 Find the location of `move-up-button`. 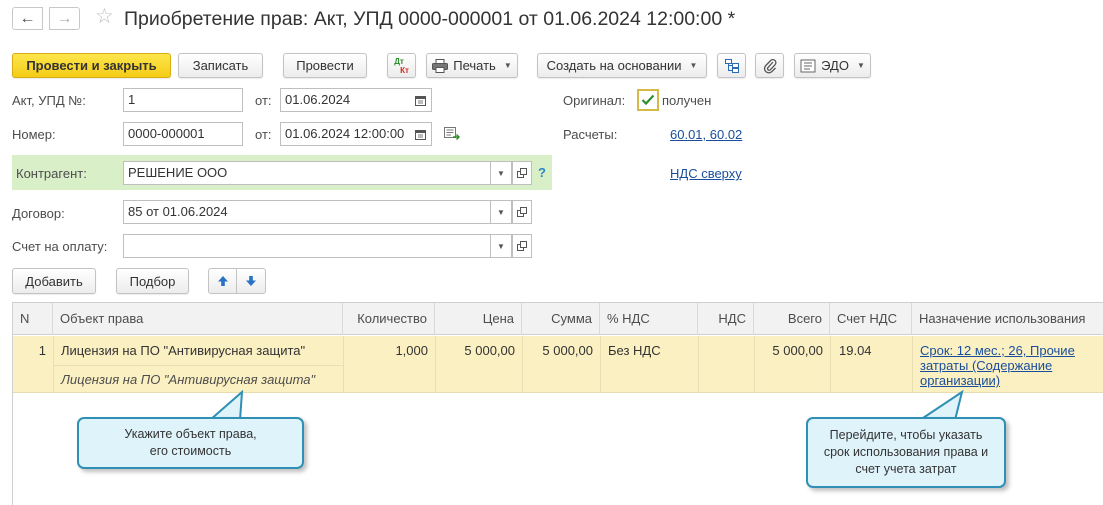

move-up-button is located at coordinates (222, 281).